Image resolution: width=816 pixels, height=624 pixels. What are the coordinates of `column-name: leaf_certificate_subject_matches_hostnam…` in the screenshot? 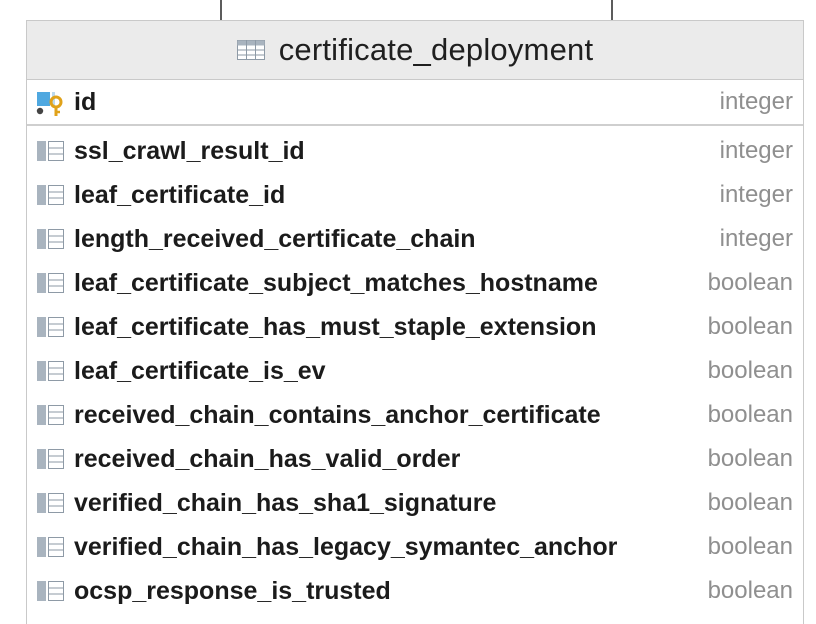 It's located at (336, 282).